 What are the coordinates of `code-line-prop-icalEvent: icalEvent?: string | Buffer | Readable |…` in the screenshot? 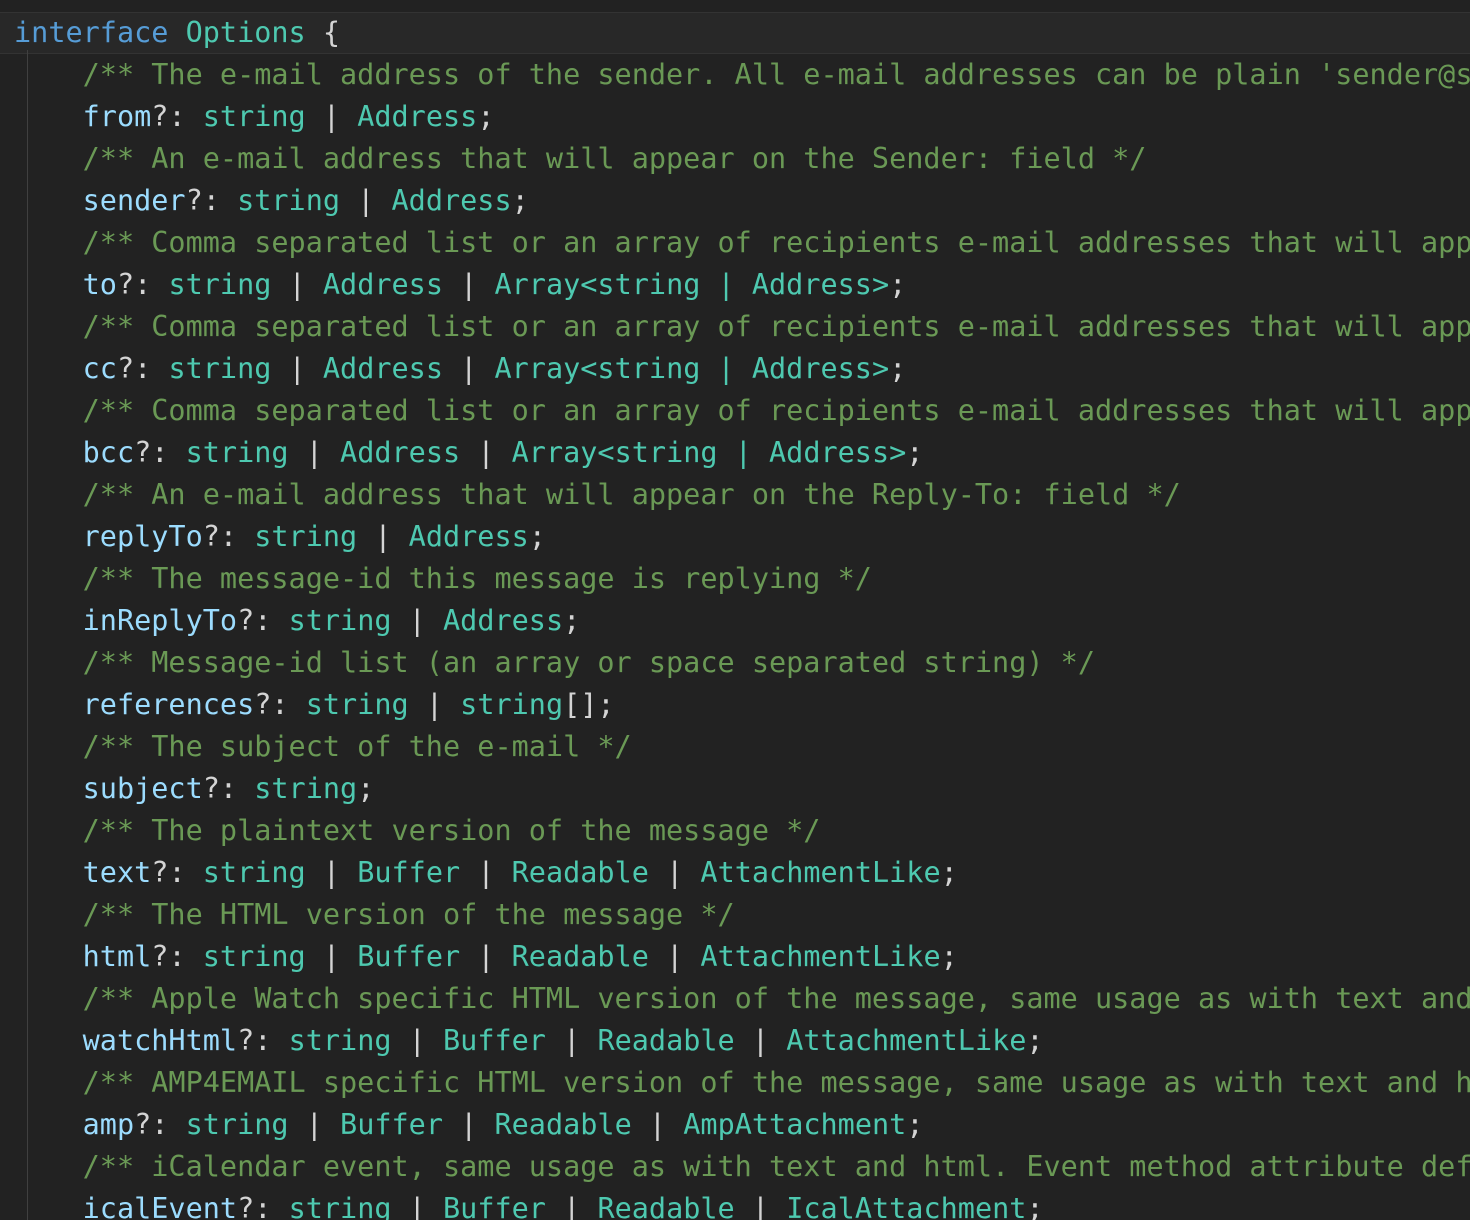 It's located at (735, 1204).